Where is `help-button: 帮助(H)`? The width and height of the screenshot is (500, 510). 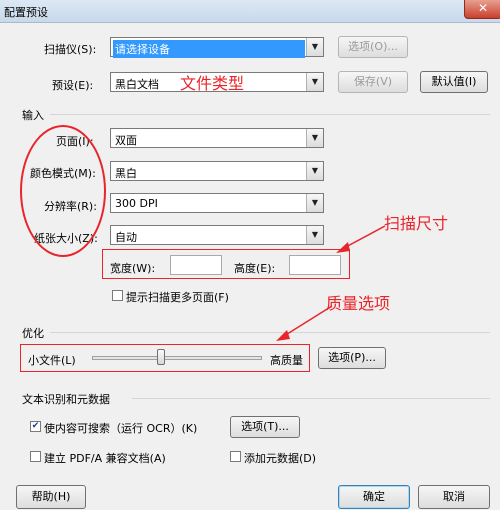 help-button: 帮助(H) is located at coordinates (51, 497).